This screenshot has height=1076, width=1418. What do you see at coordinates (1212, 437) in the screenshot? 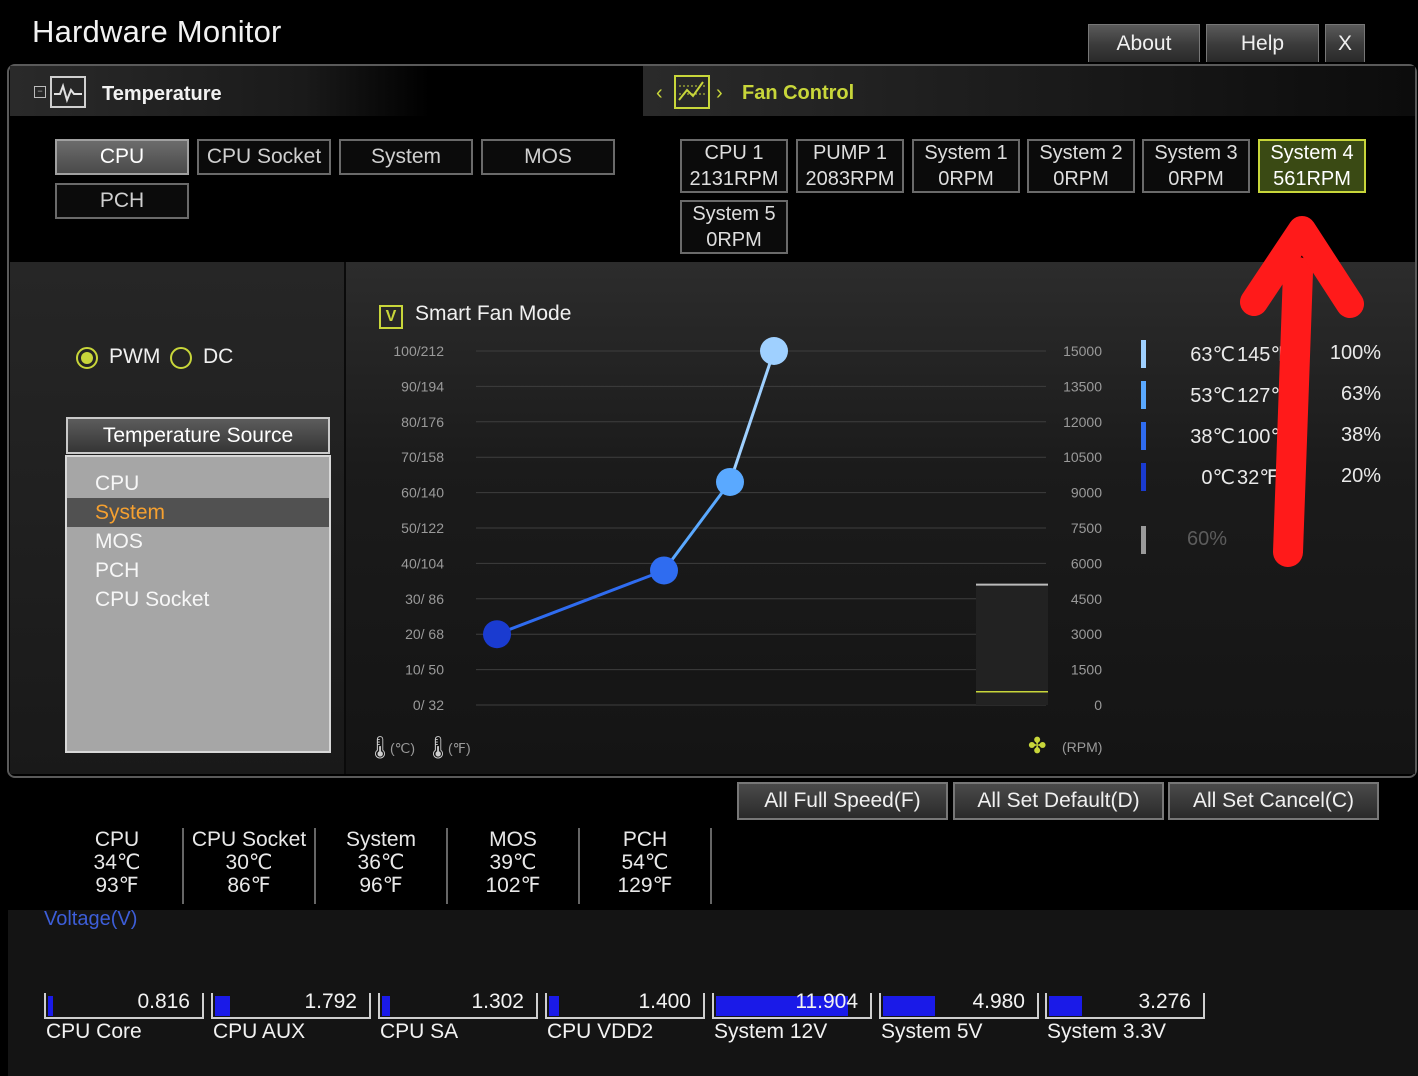
I see `legend-temp-c: 38℃` at bounding box center [1212, 437].